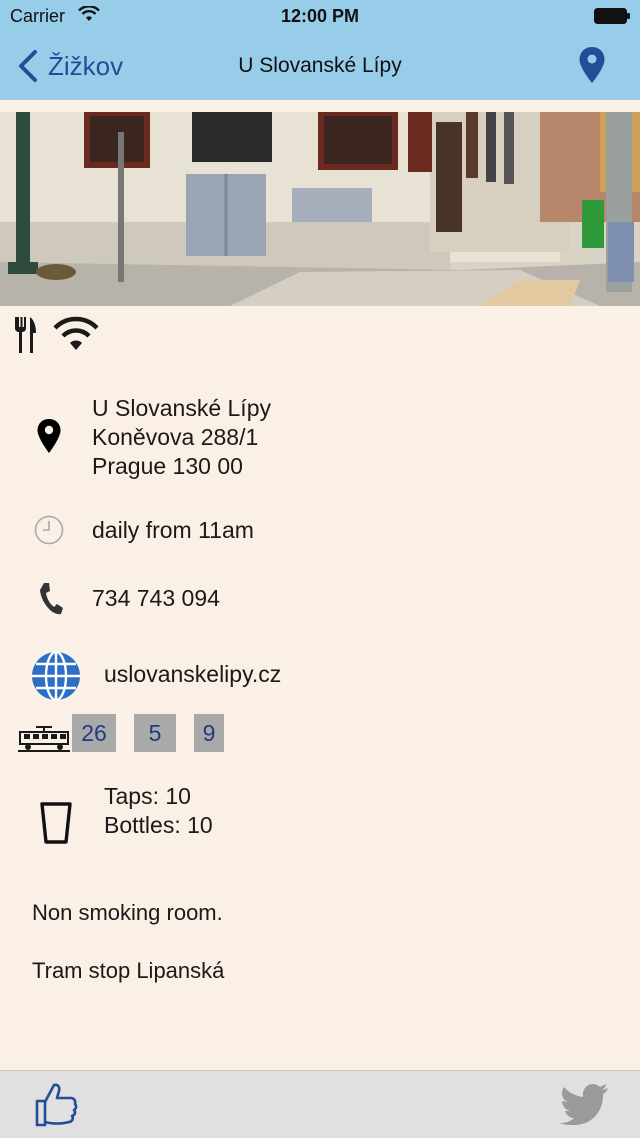 This screenshot has width=640, height=1138. Describe the element at coordinates (181, 408) in the screenshot. I see `address-name: U Slovanské Lípy` at that location.